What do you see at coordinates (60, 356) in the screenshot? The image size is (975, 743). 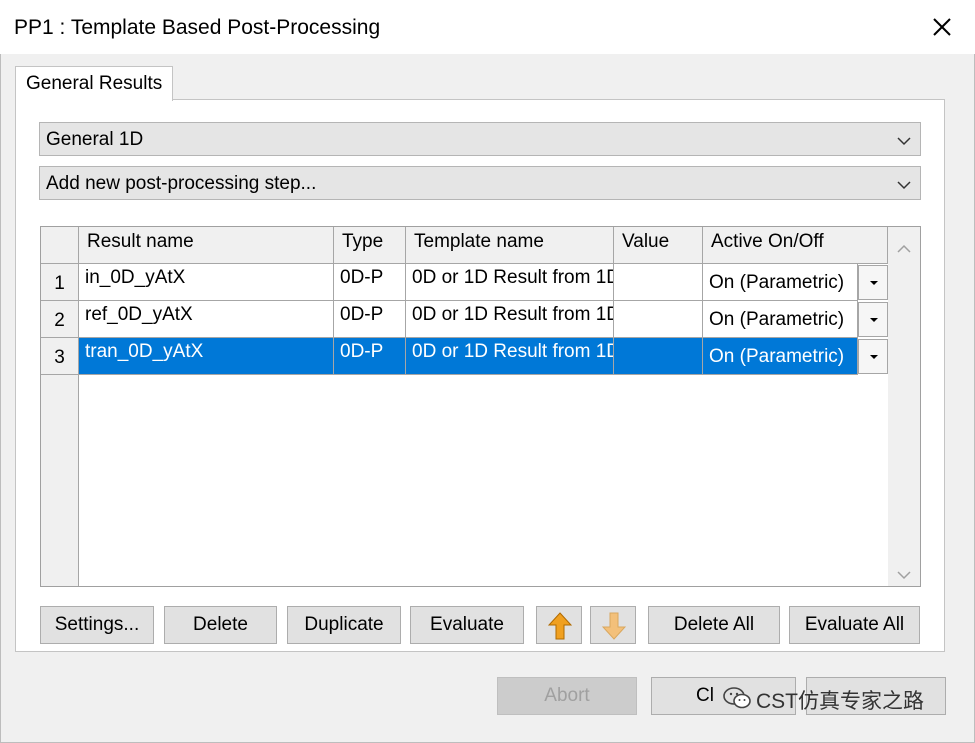 I see `row-number: 3` at bounding box center [60, 356].